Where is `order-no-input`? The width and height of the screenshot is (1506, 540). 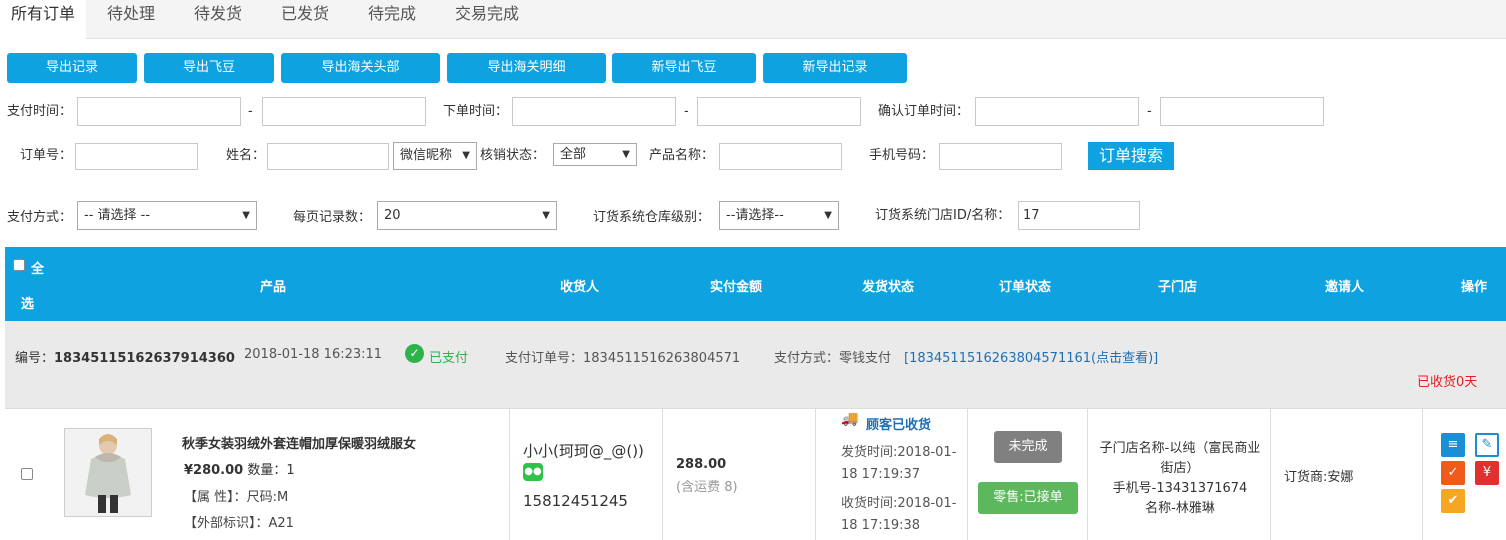 order-no-input is located at coordinates (136, 156).